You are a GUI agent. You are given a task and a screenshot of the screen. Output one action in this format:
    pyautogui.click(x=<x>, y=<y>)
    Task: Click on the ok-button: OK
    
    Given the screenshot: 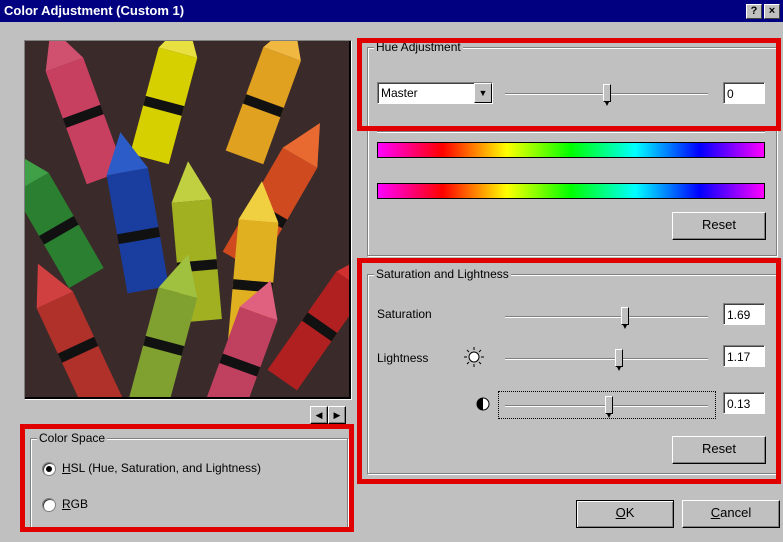 What is the action you would take?
    pyautogui.click(x=625, y=514)
    